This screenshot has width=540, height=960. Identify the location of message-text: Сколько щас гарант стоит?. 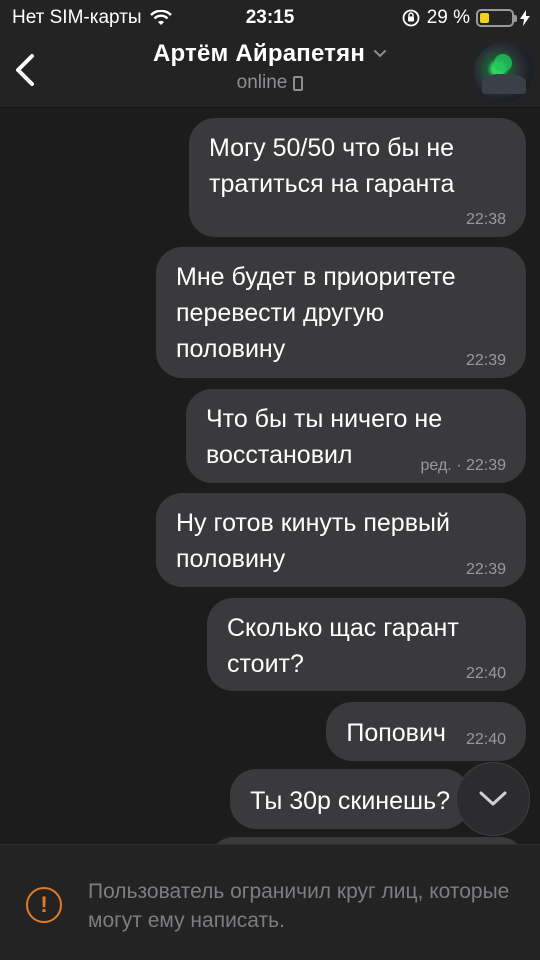
(343, 646).